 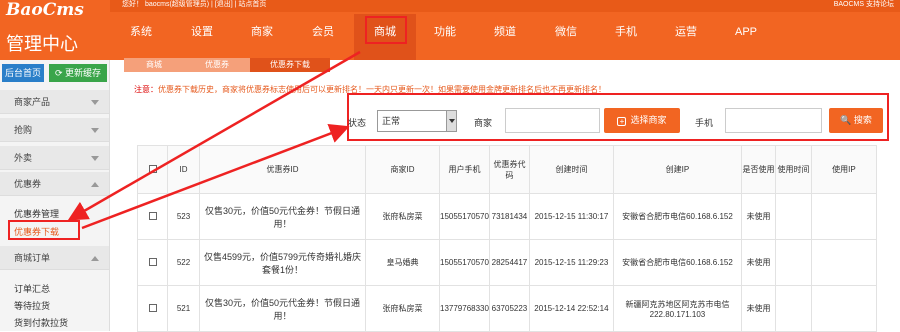 What do you see at coordinates (571, 216) in the screenshot?
I see `cell-time: 2015-12-15 11:30:17` at bounding box center [571, 216].